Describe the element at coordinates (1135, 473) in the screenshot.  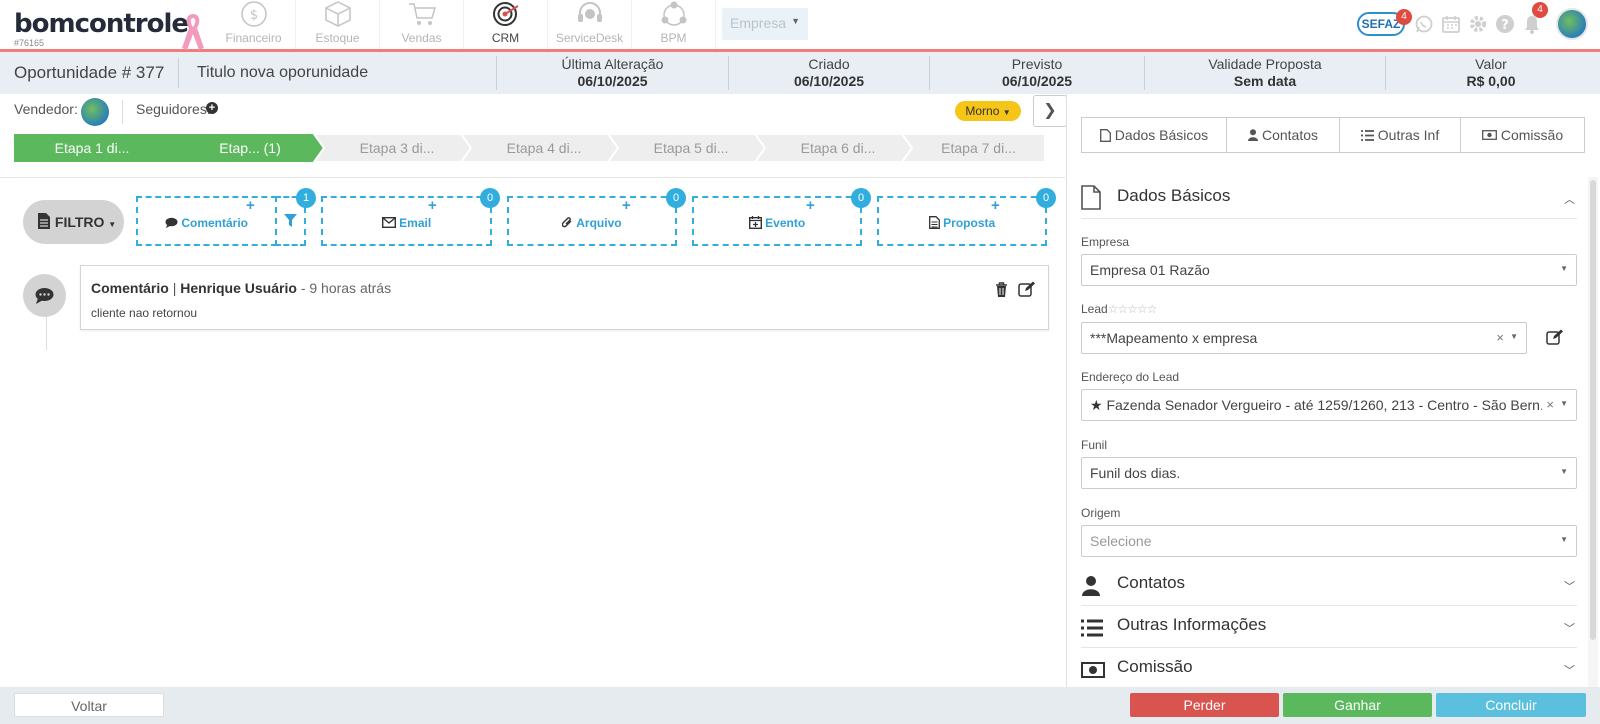
I see `funil-value: Funil dos dias.` at that location.